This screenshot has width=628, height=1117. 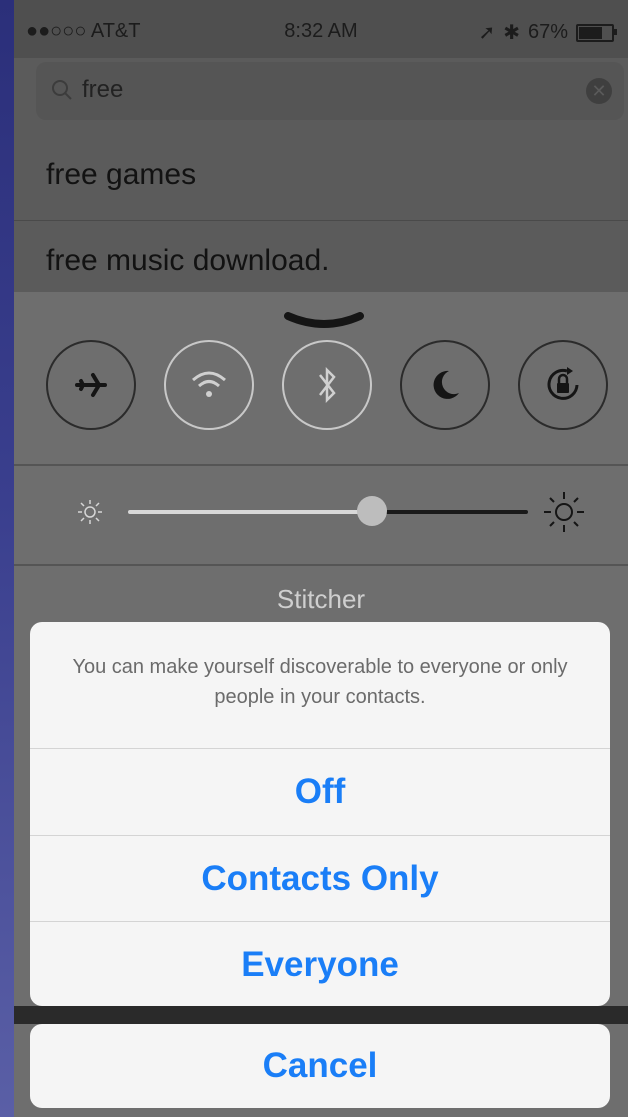 I want to click on shortcut-row-background, so click(x=321, y=1015).